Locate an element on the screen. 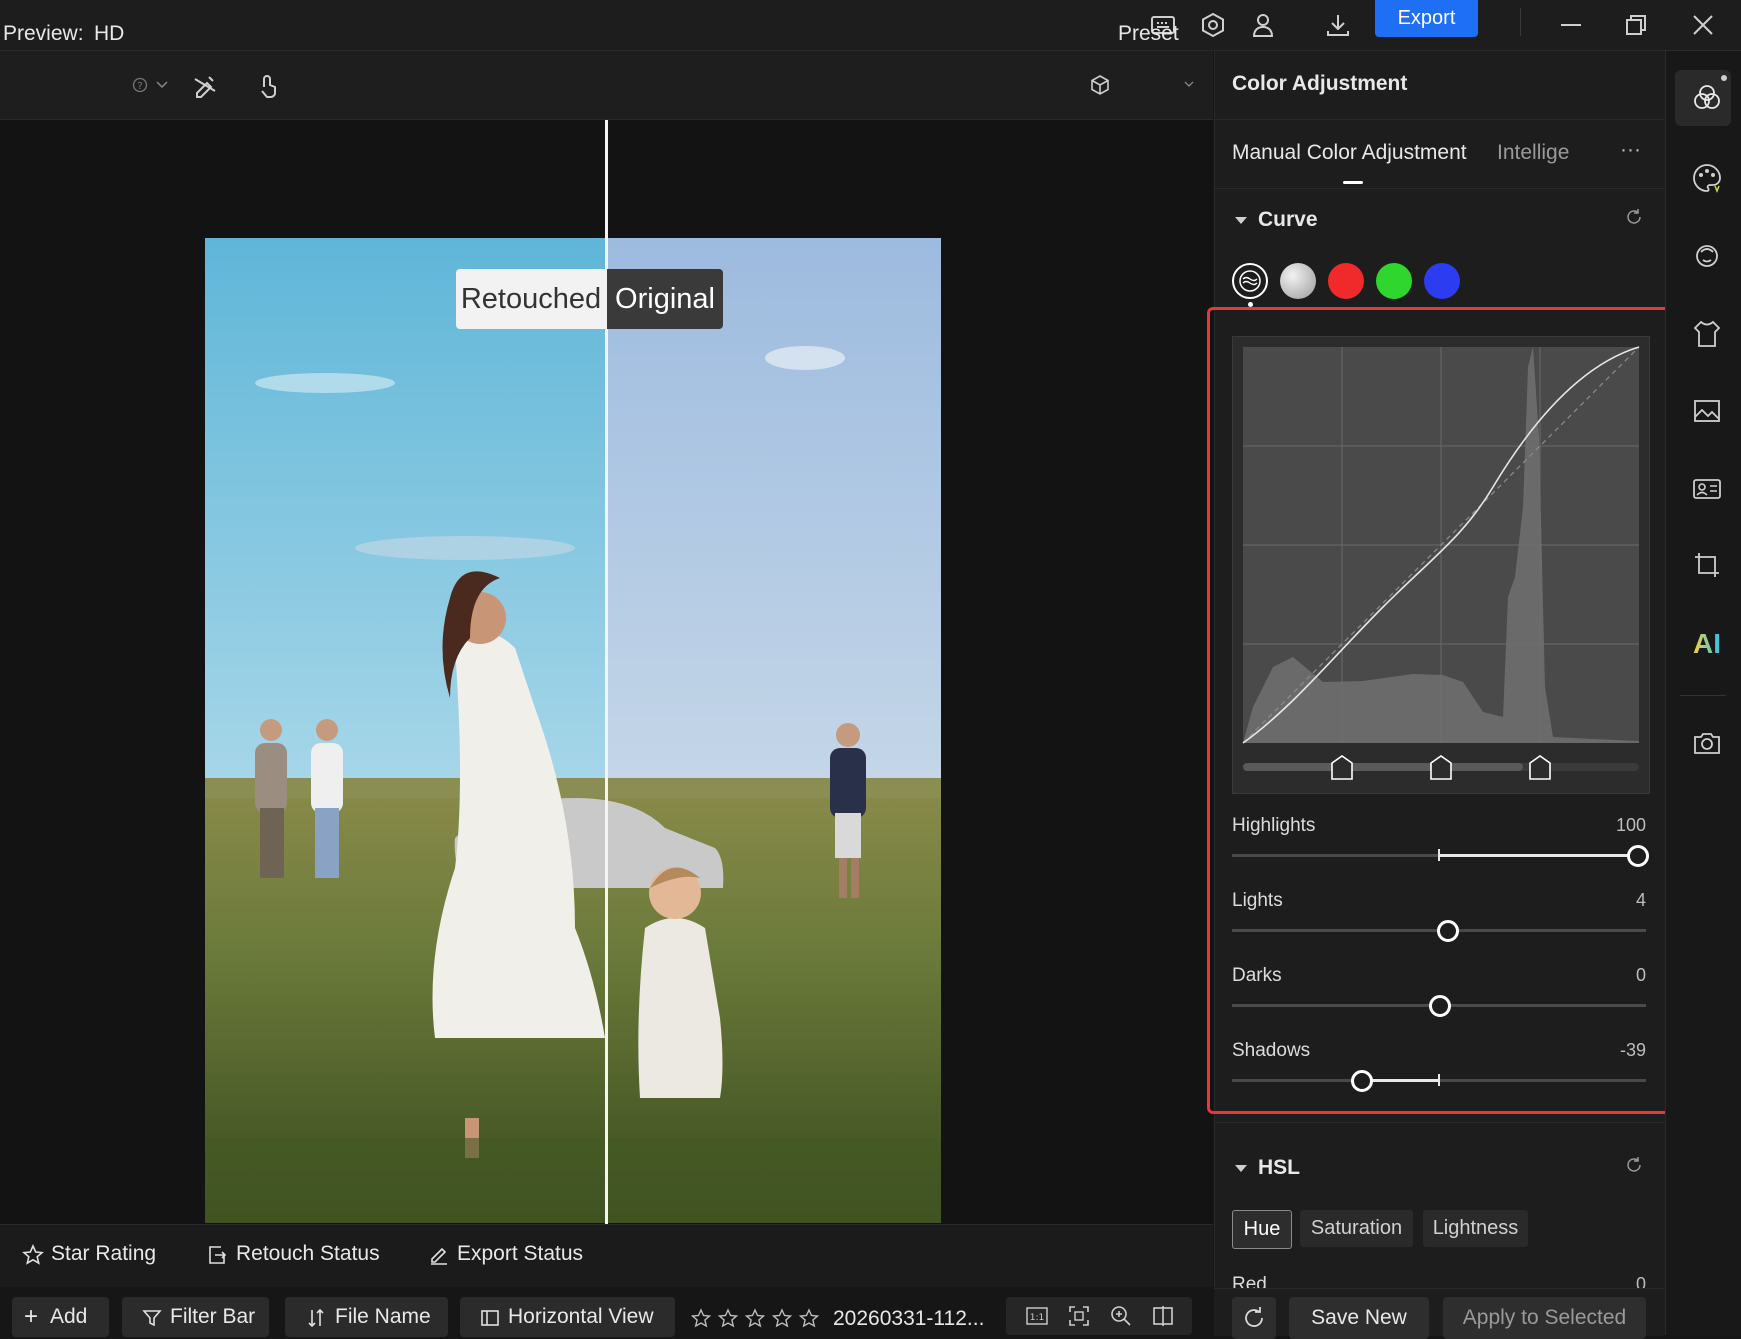  svg-text: 1:1 is located at coordinates (1037, 1318).